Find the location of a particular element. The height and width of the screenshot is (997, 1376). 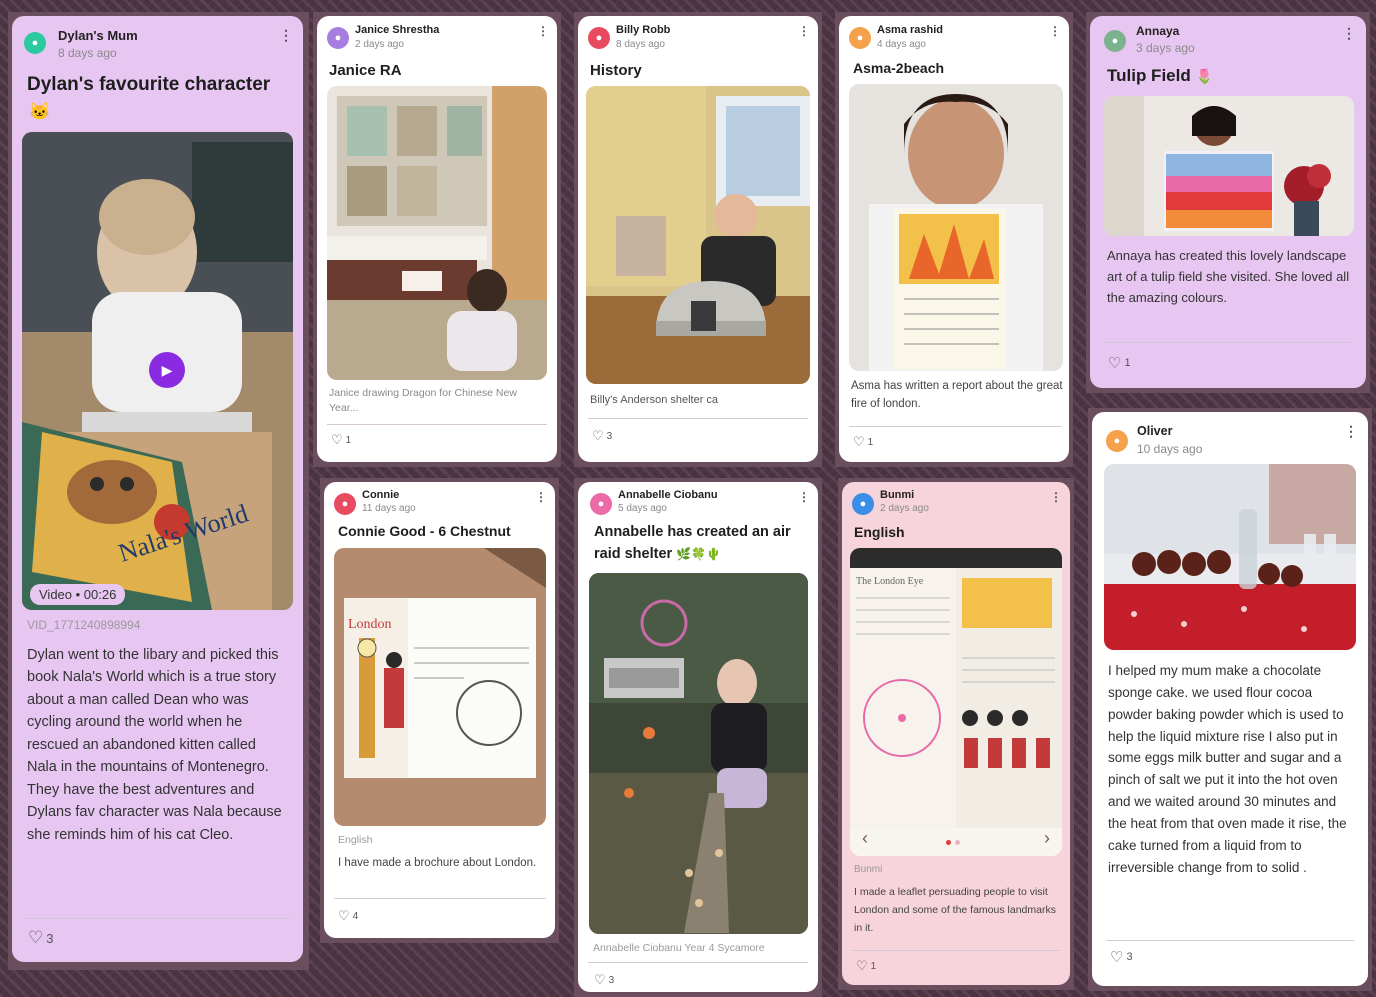

author-name: Dylan's Mum is located at coordinates (98, 35).